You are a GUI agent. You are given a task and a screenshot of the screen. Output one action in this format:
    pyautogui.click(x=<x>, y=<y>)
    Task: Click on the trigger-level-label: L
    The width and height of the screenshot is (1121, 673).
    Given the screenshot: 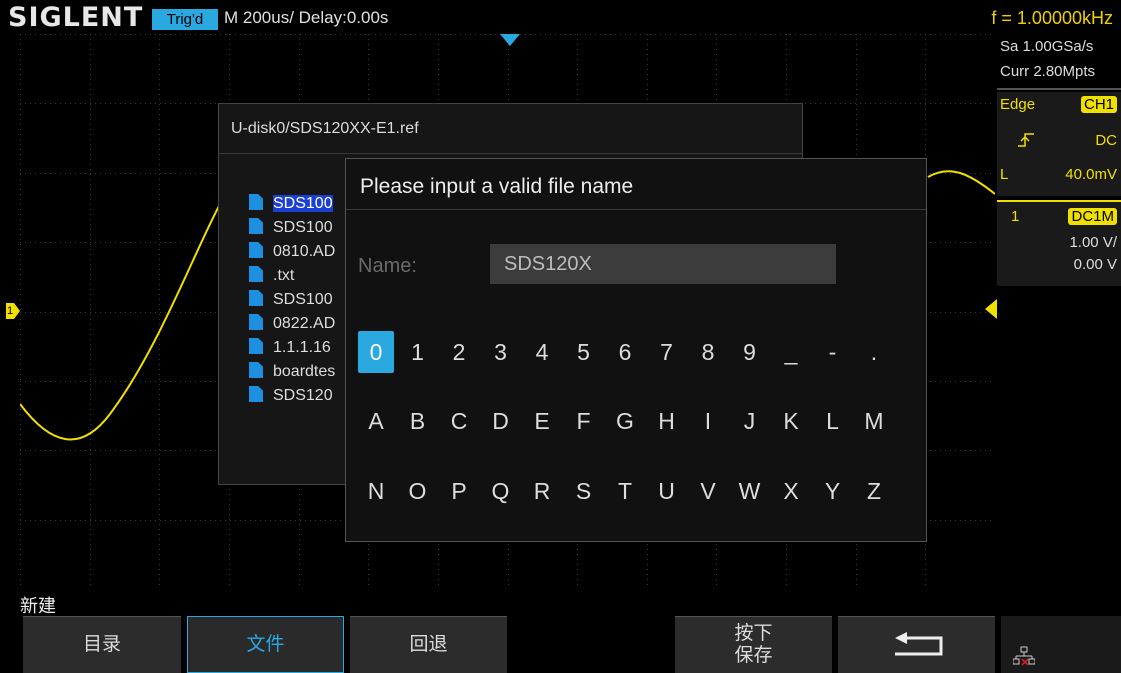 What is the action you would take?
    pyautogui.click(x=1004, y=174)
    